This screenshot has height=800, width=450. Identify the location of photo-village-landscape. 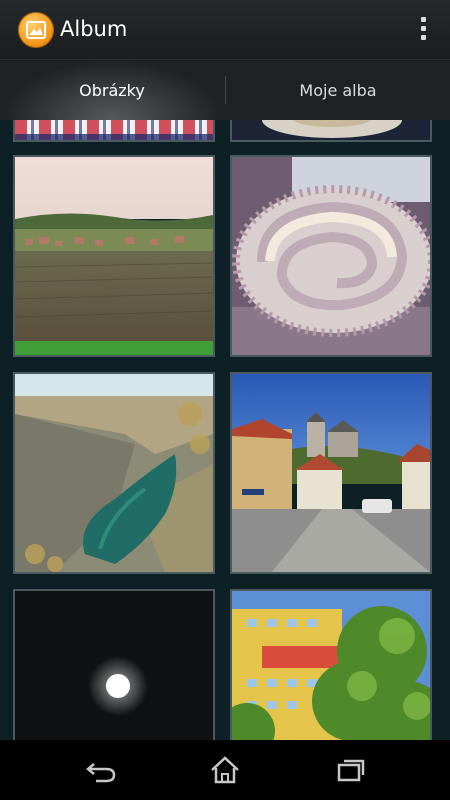
(114, 256).